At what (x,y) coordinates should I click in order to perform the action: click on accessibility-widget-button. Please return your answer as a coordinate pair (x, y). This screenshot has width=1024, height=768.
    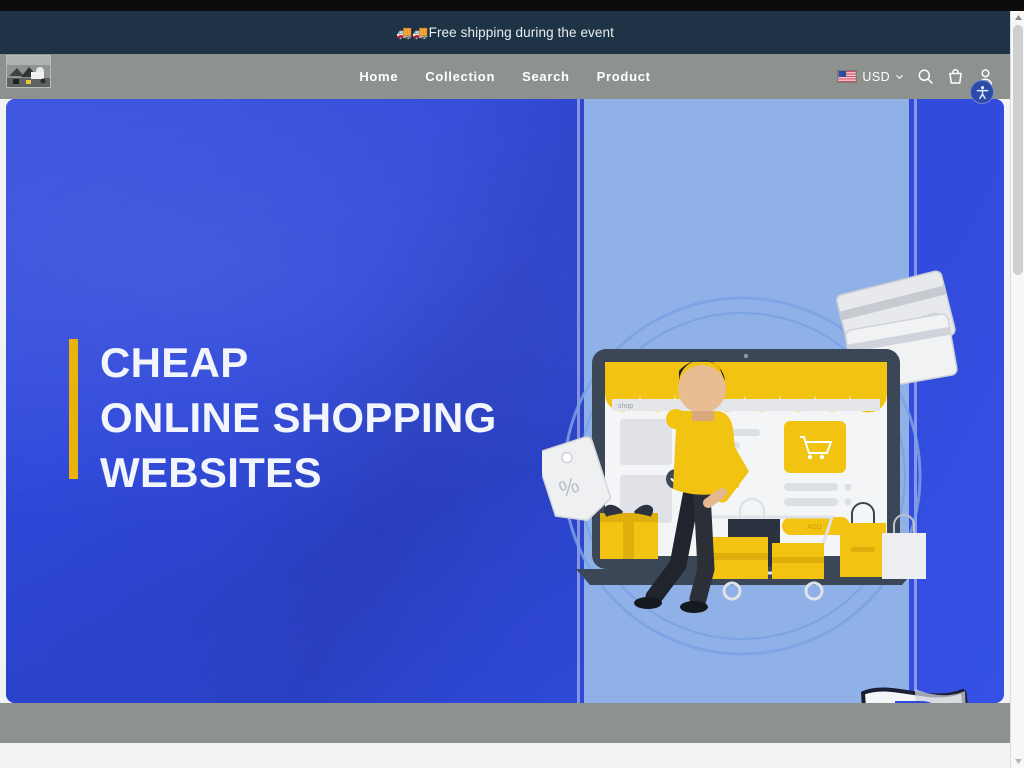
    Looking at the image, I should click on (982, 92).